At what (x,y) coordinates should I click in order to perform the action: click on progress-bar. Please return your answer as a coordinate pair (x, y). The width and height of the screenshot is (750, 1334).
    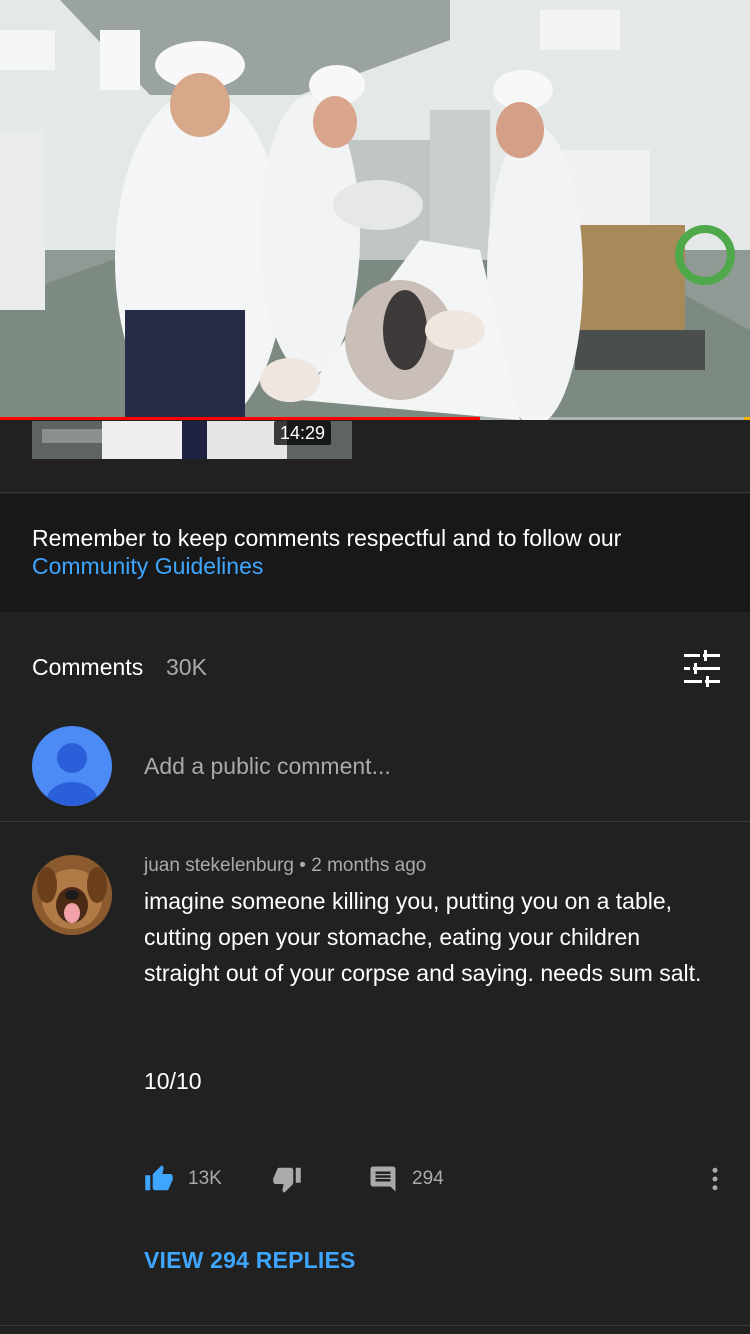
    Looking at the image, I should click on (375, 418).